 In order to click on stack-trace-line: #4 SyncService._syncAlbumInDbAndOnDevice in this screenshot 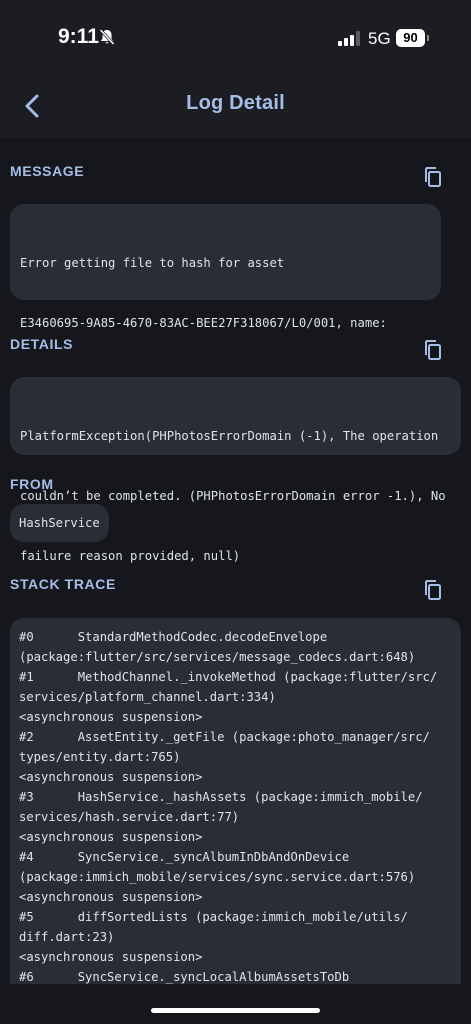, I will do `click(184, 857)`.